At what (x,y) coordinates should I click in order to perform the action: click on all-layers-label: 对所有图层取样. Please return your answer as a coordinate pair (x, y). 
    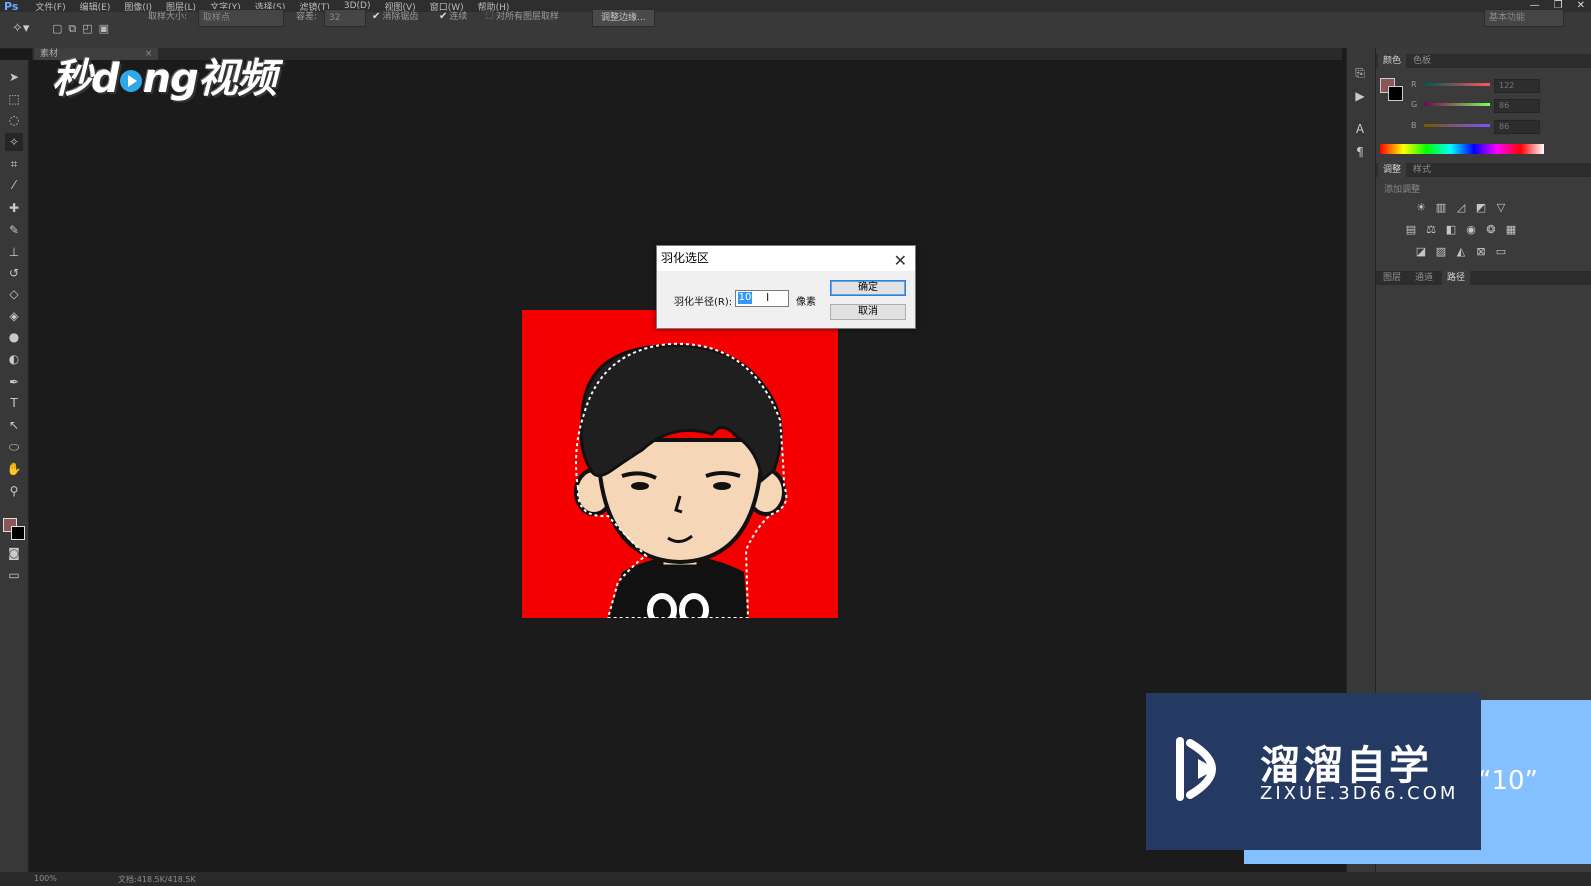
    Looking at the image, I should click on (527, 17).